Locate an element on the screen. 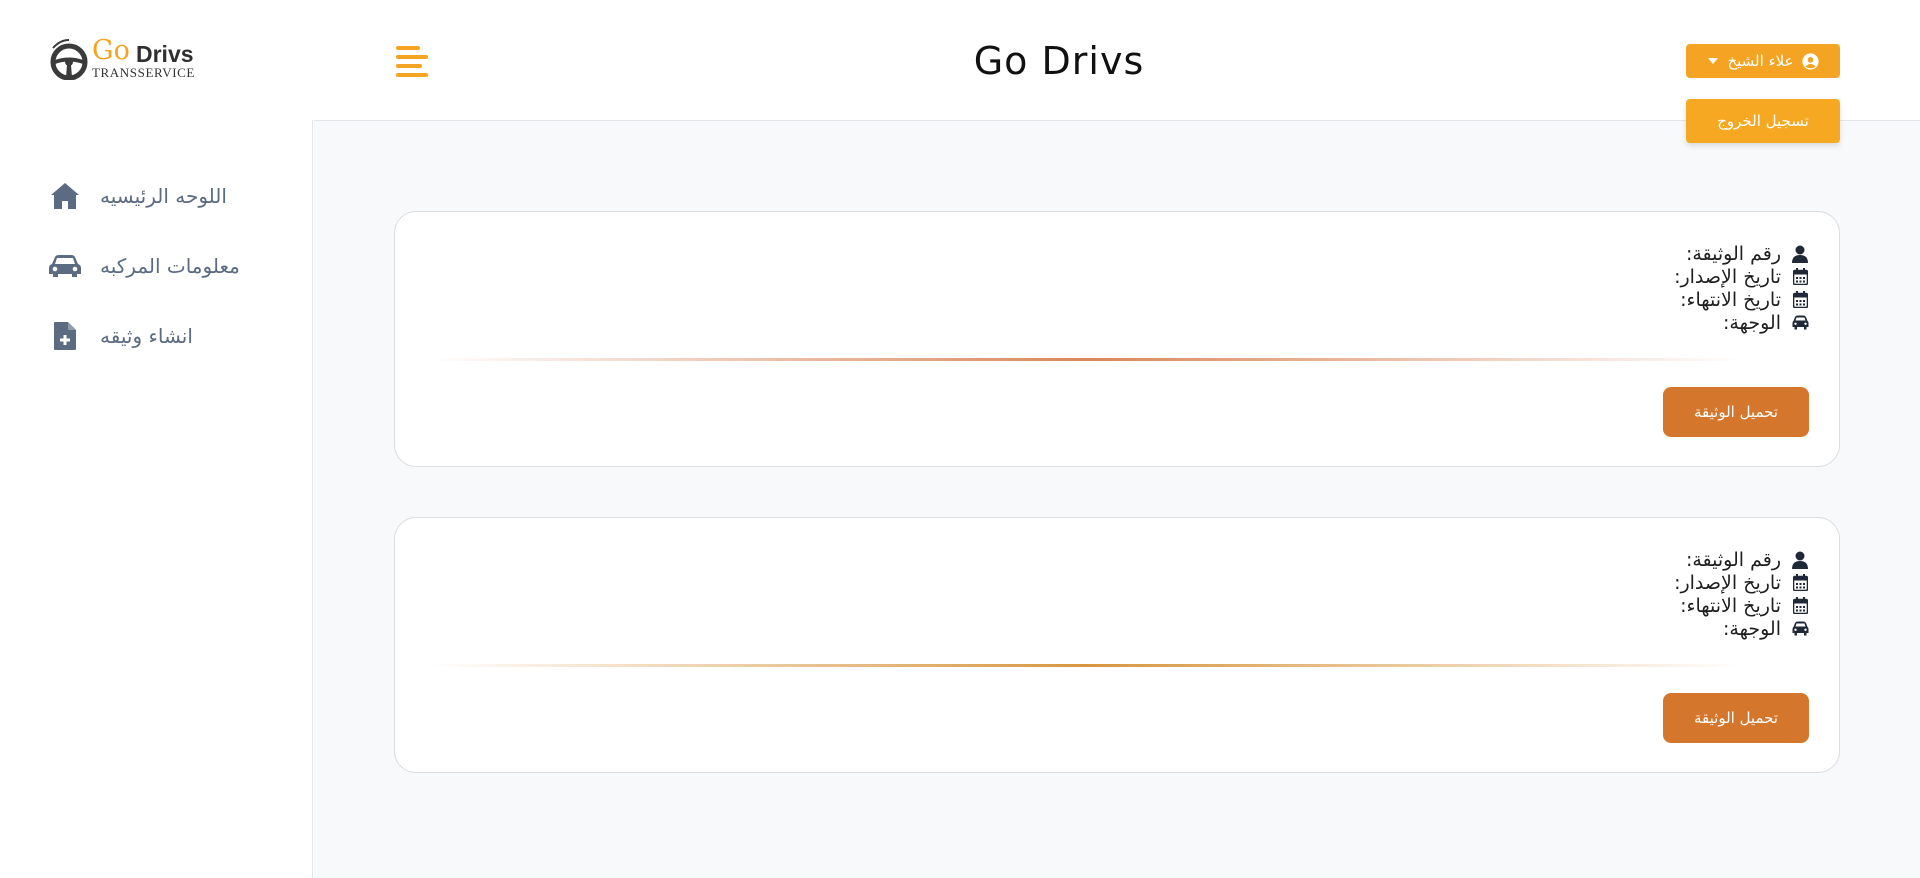 Image resolution: width=1920 pixels, height=878 pixels. user-circle-icon is located at coordinates (1810, 61).